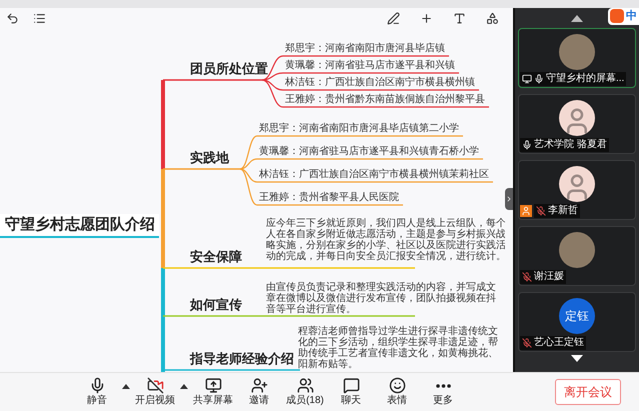 Image resolution: width=639 pixels, height=411 pixels. Describe the element at coordinates (374, 175) in the screenshot. I see `leaf-node: 林洁钰：广西壮族自治区南宁市横县横州镇茉莉社区` at that location.